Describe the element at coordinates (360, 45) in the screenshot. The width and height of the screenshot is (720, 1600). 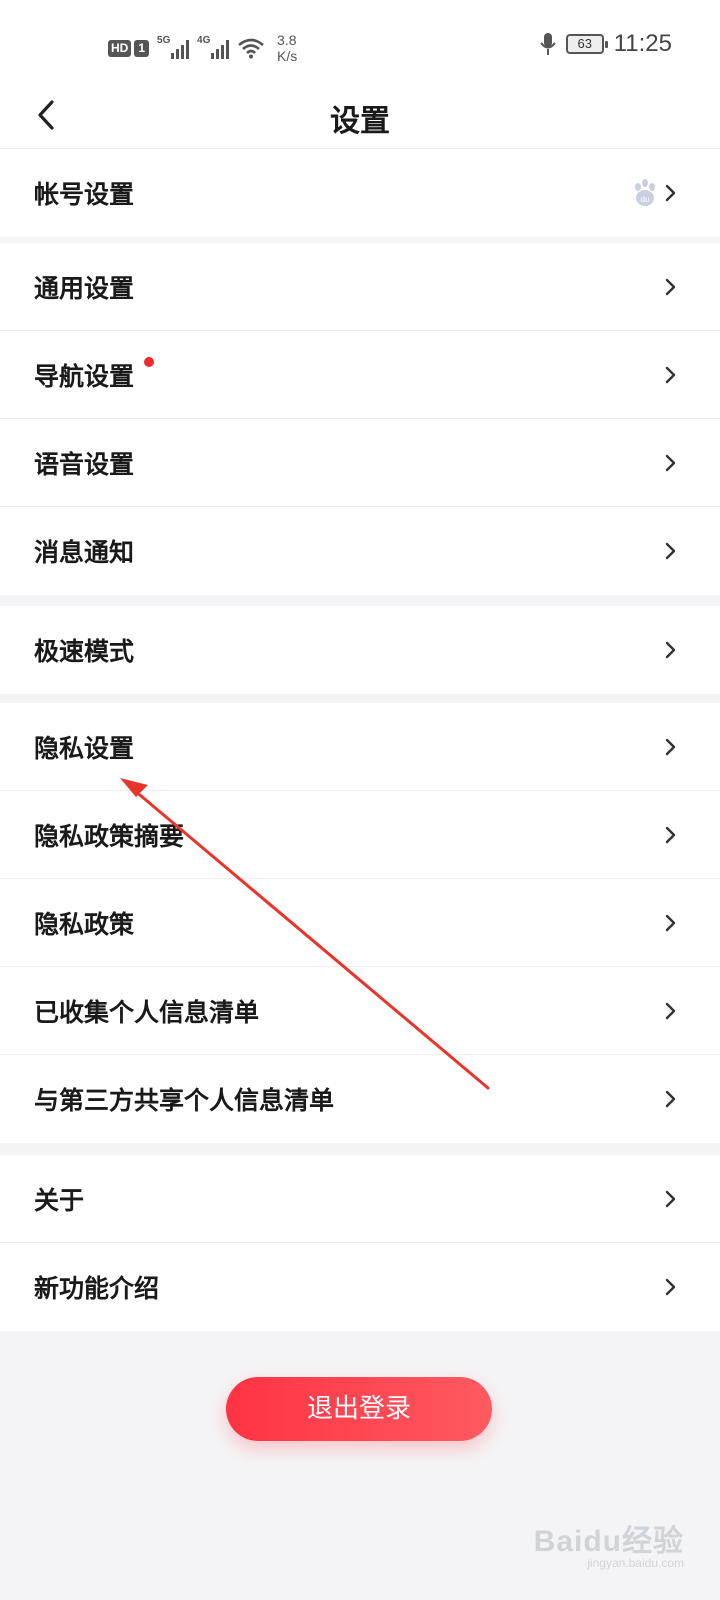
I see `status-bar: HD 1 5G 4G 3.8 K/s 63 11:25` at that location.